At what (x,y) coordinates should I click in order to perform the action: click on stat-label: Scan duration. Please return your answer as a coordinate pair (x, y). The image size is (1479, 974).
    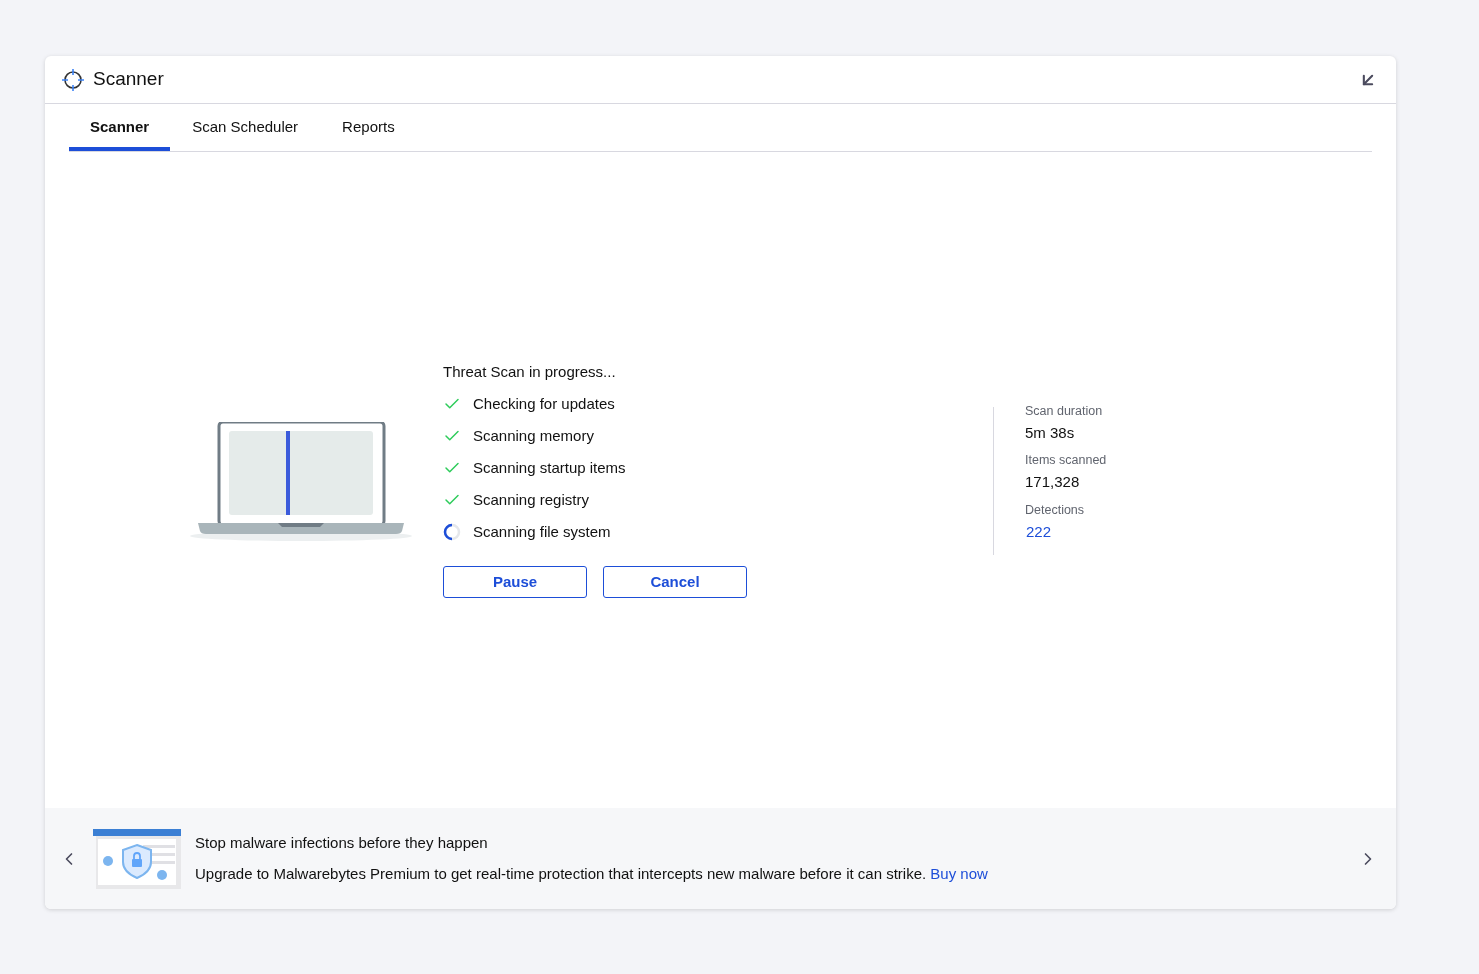
    Looking at the image, I should click on (1064, 411).